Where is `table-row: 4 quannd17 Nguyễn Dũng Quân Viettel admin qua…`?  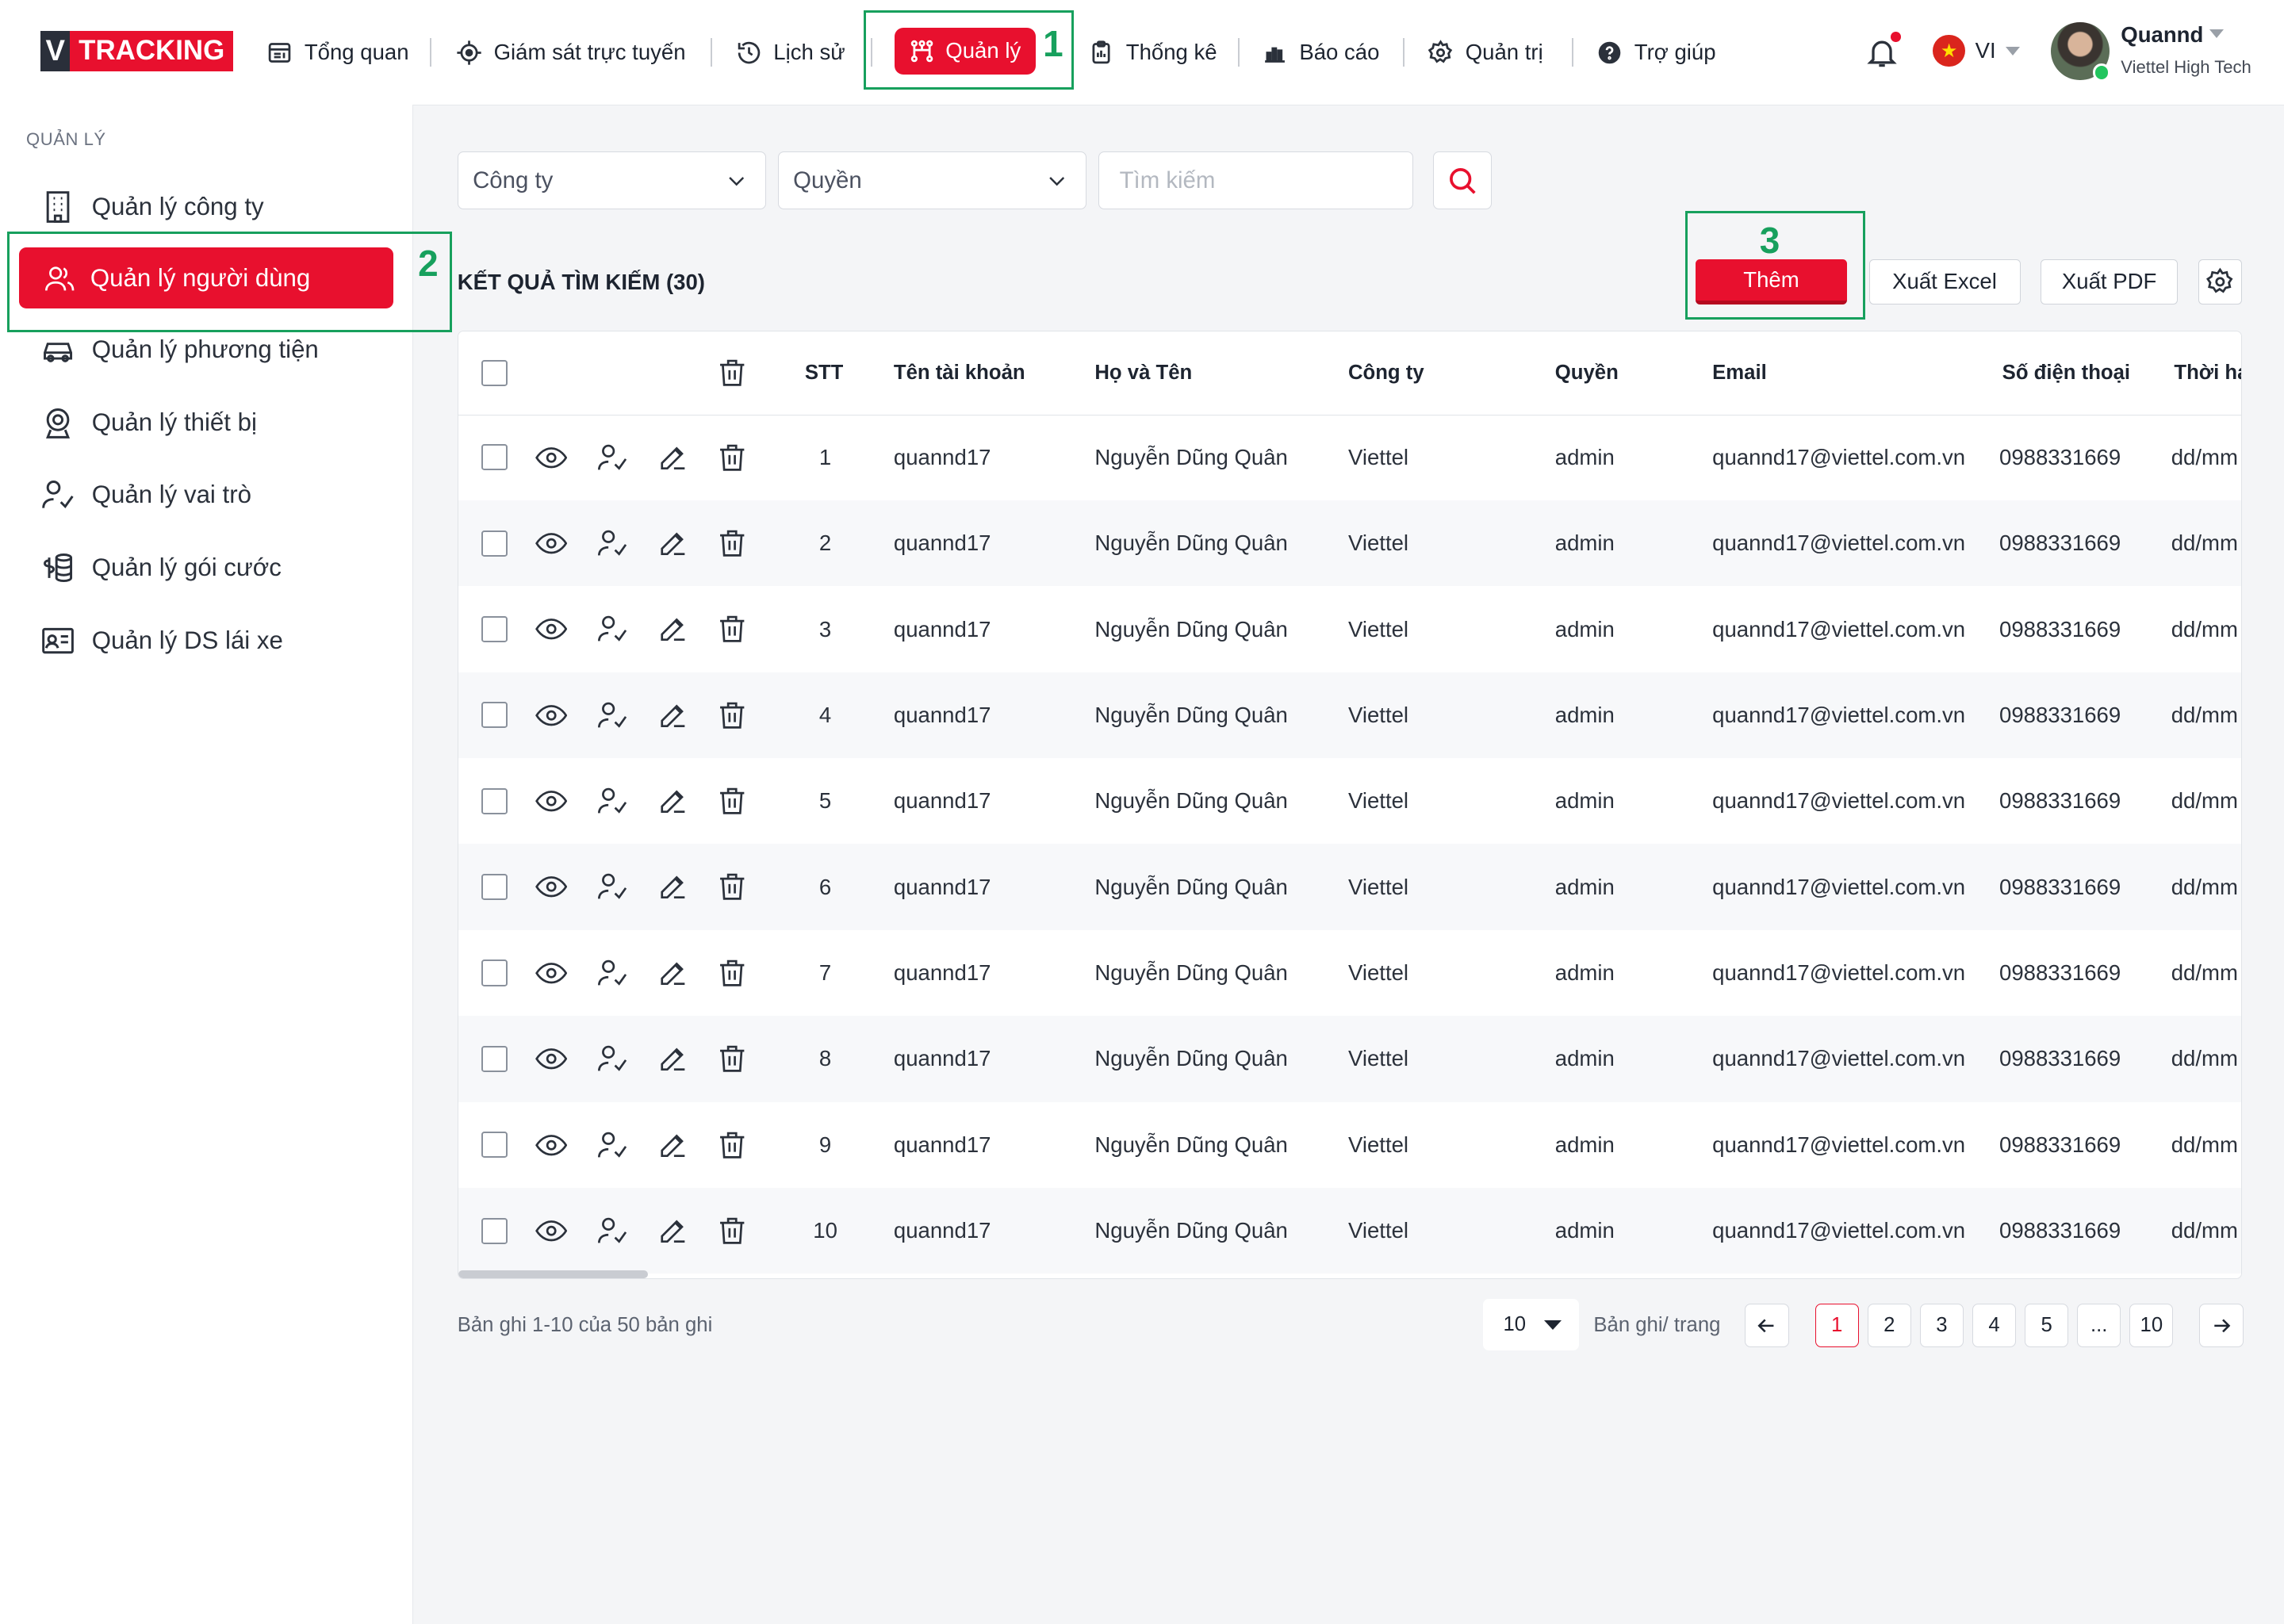
table-row: 4 quannd17 Nguyễn Dũng Quân Viettel admin qua… is located at coordinates (1349, 715).